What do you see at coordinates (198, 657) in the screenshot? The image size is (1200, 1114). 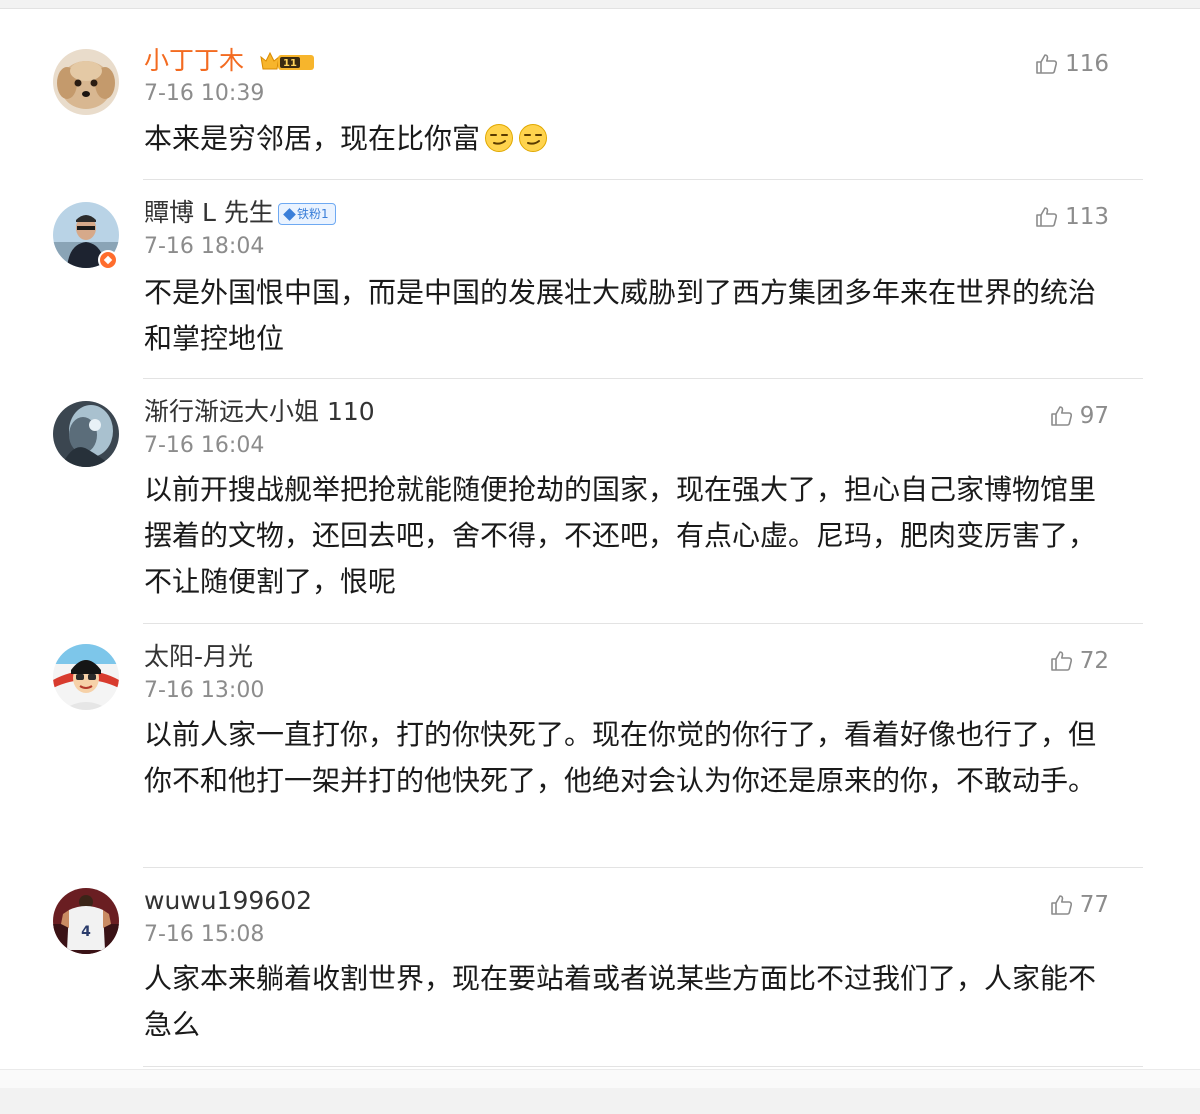 I see `username: 太阳-月光` at bounding box center [198, 657].